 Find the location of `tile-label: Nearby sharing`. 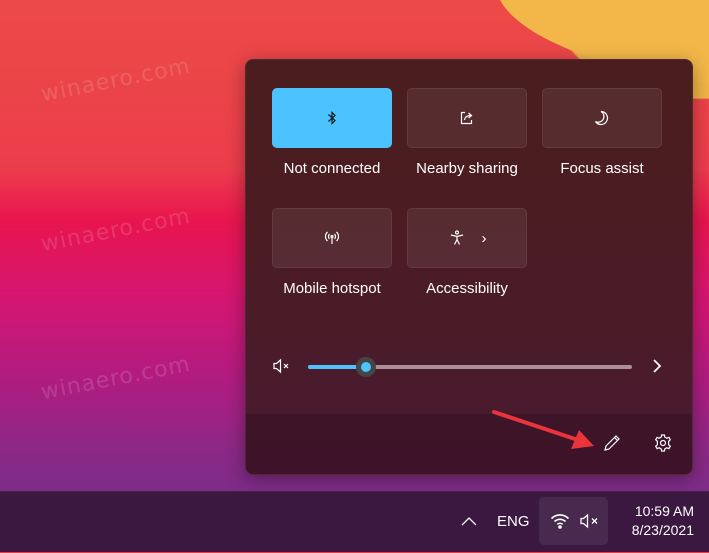

tile-label: Nearby sharing is located at coordinates (467, 168).